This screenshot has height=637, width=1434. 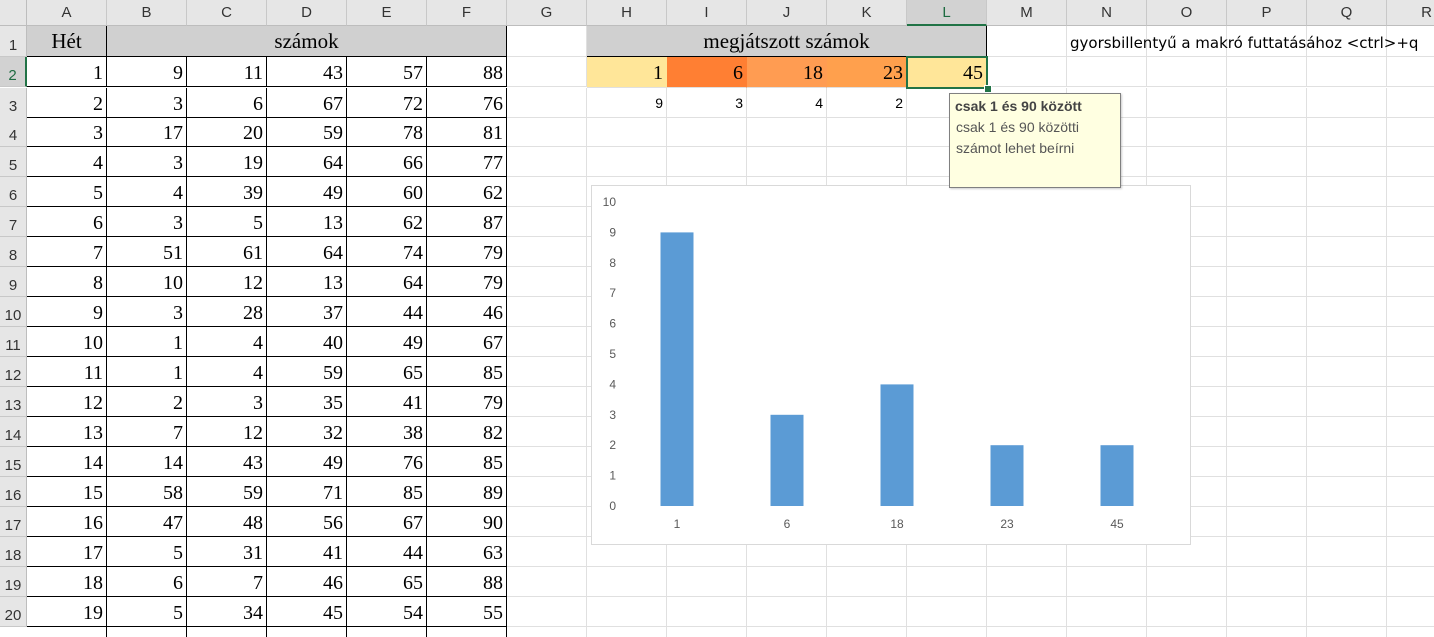 I want to click on table-cell: 60, so click(x=387, y=192).